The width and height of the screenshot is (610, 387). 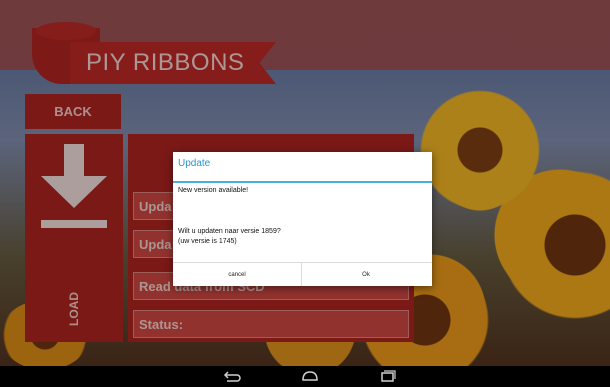 What do you see at coordinates (232, 376) in the screenshot?
I see `back-icon` at bounding box center [232, 376].